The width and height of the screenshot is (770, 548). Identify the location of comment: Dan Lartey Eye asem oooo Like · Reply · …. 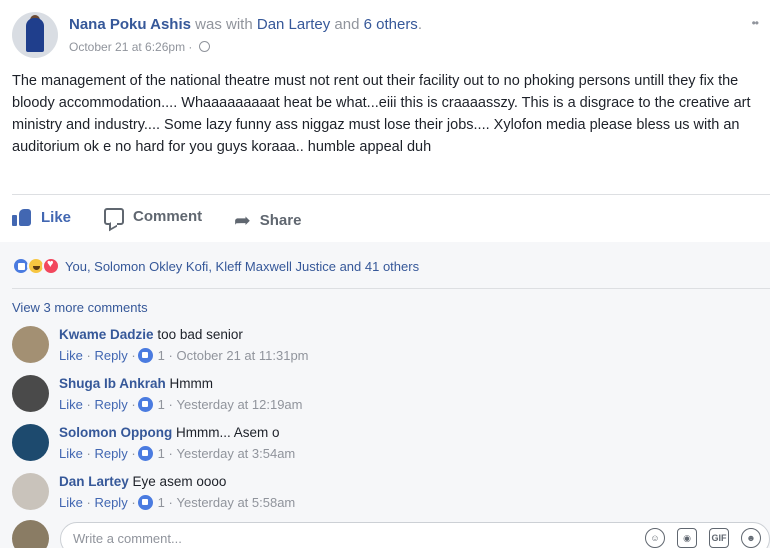
(382, 496).